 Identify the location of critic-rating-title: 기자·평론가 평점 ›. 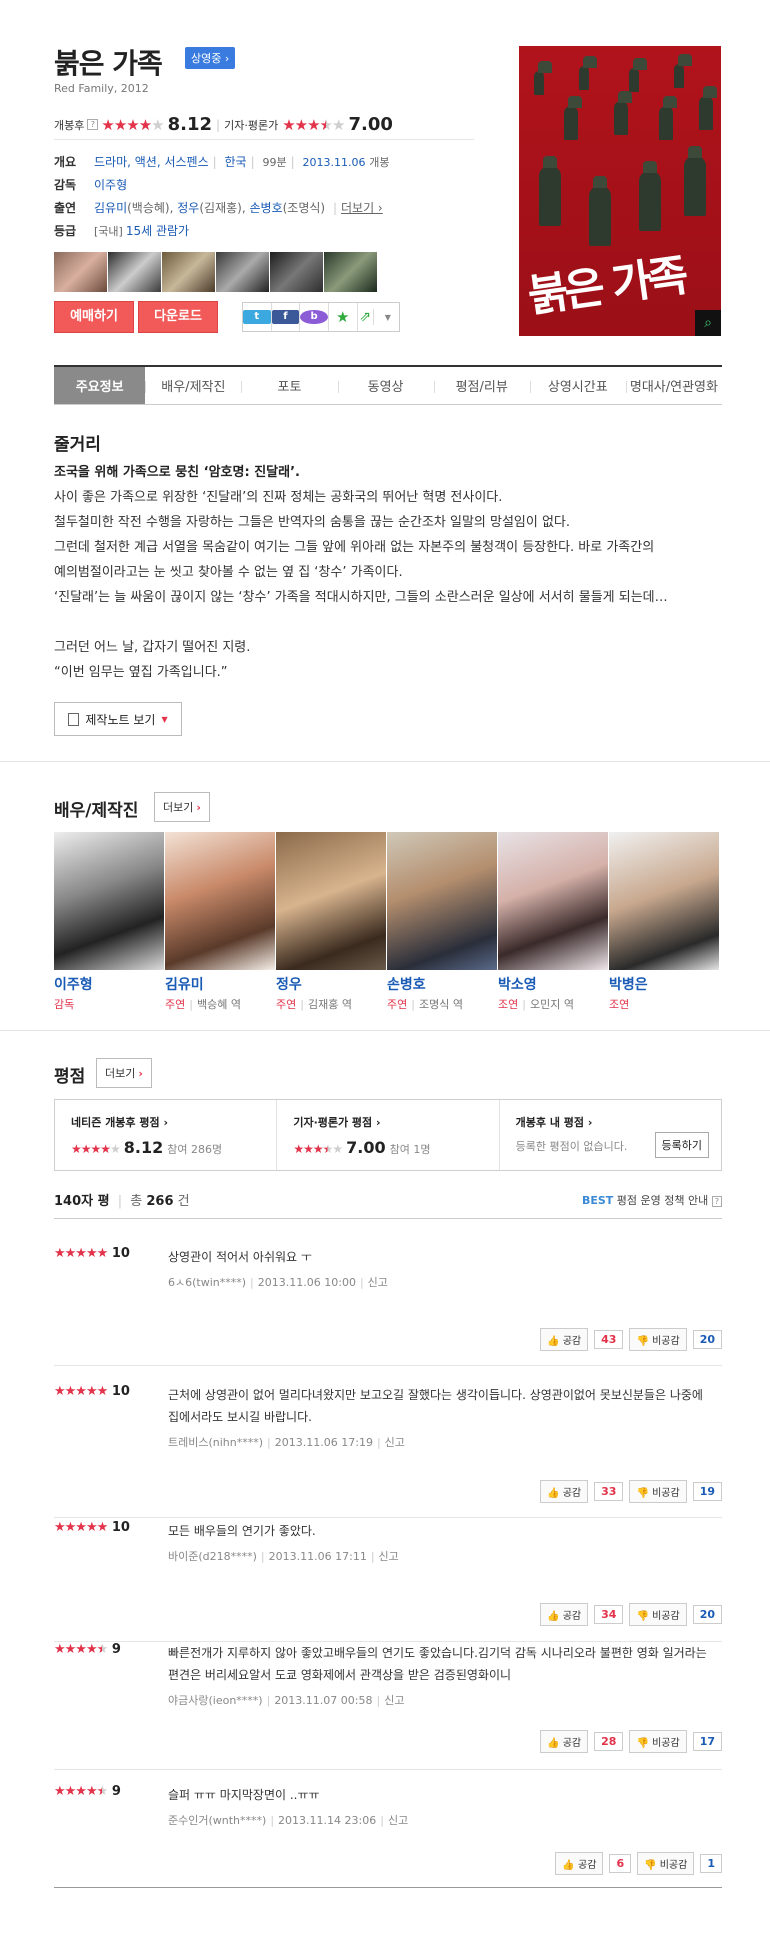
(387, 1122).